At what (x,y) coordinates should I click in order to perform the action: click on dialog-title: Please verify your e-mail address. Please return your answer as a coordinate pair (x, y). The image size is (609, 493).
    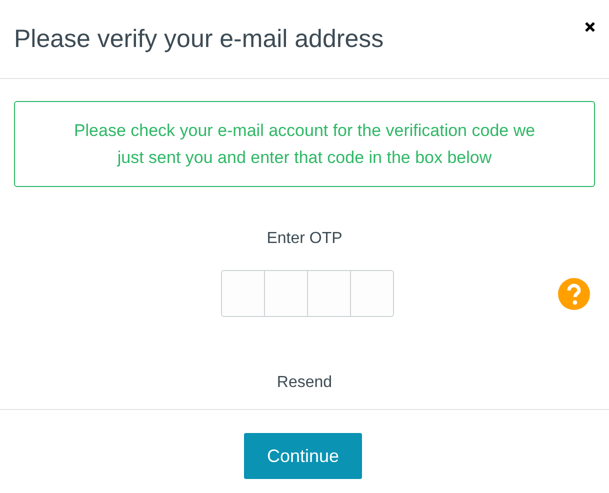
    Looking at the image, I should click on (199, 39).